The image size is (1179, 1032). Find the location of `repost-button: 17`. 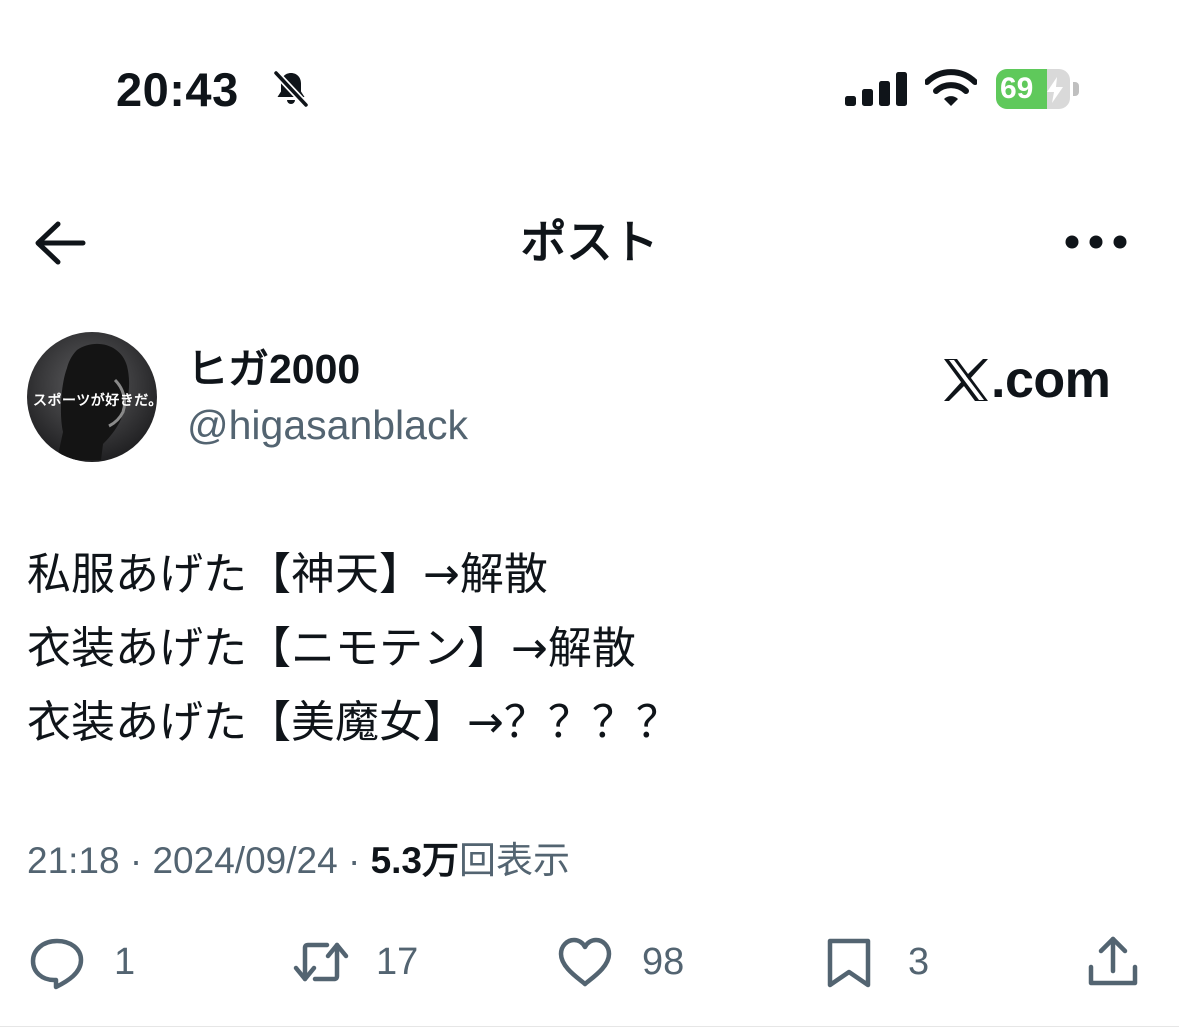

repost-button: 17 is located at coordinates (353, 962).